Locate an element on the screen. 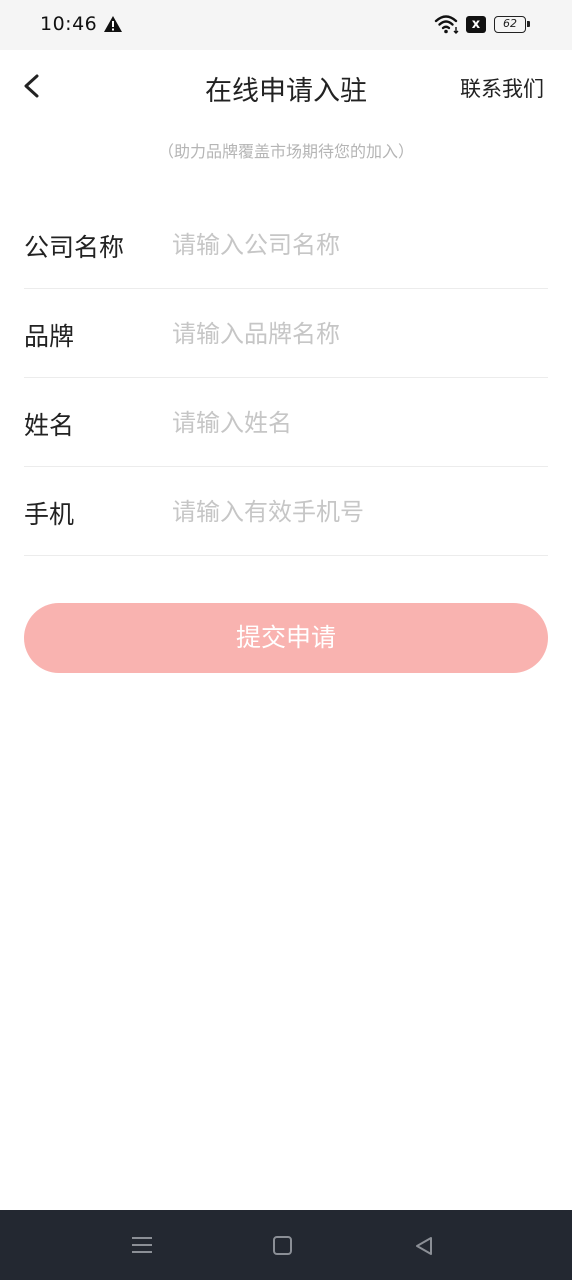 This screenshot has height=1280, width=572. header: 在线申请入驻 联系我们 is located at coordinates (286, 88).